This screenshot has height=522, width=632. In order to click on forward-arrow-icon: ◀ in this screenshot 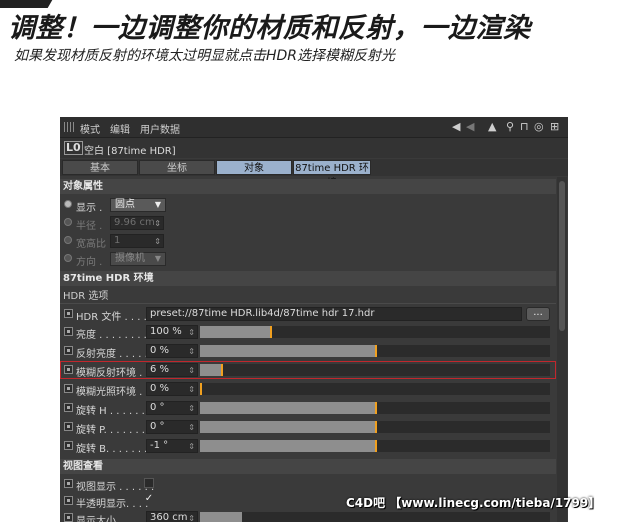, I will do `click(470, 126)`.